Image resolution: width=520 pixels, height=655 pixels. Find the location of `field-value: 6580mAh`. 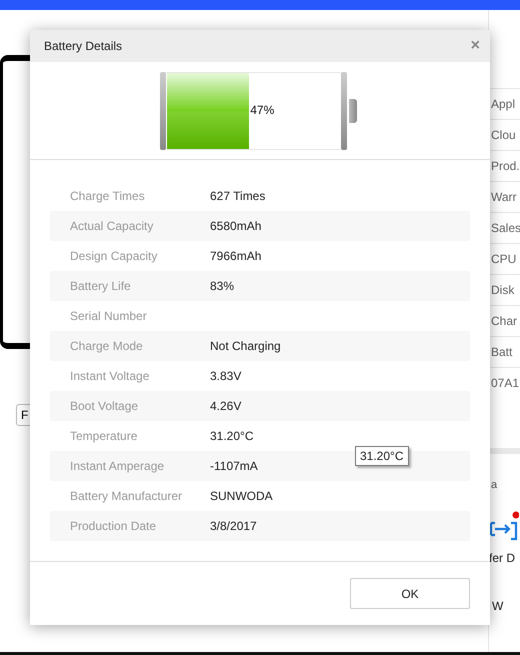

field-value: 6580mAh is located at coordinates (236, 226).